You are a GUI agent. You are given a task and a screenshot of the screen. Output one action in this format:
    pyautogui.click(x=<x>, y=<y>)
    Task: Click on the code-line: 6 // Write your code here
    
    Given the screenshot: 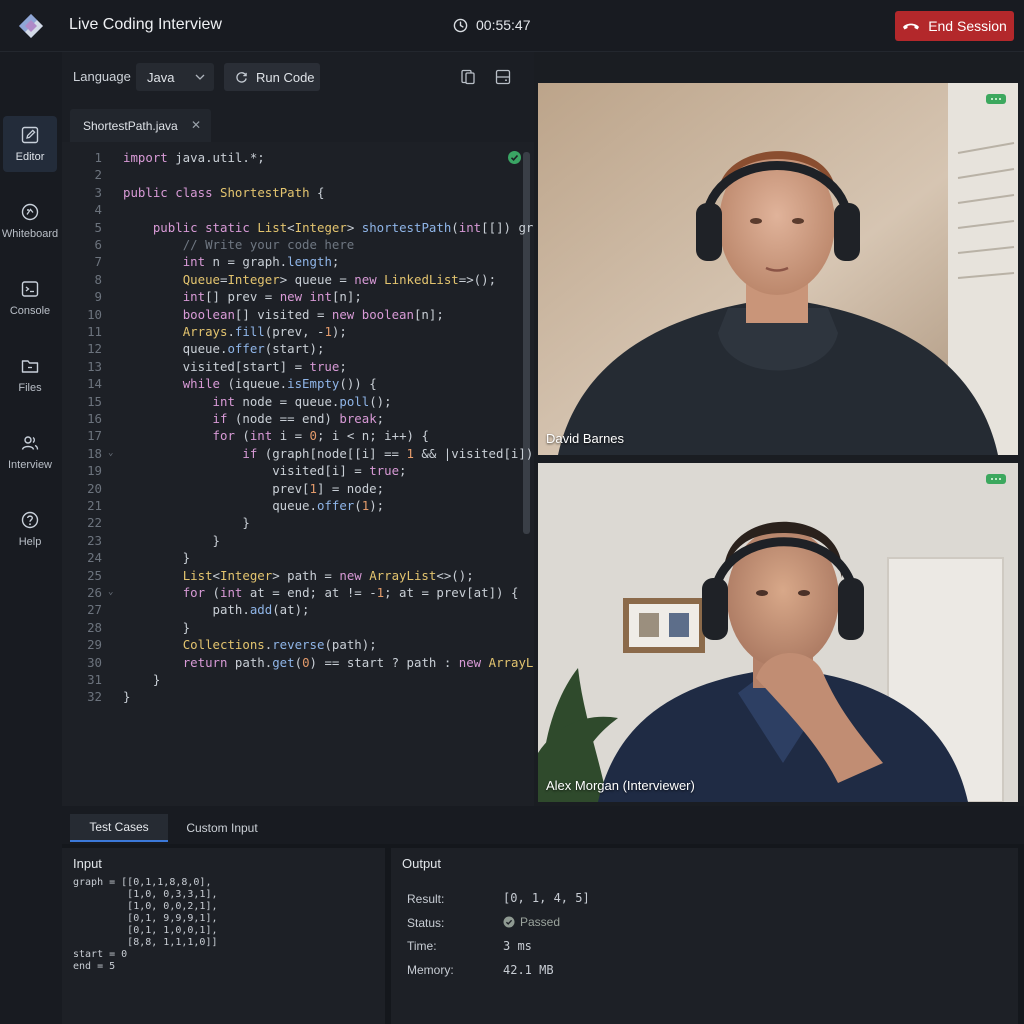 What is the action you would take?
    pyautogui.click(x=298, y=244)
    